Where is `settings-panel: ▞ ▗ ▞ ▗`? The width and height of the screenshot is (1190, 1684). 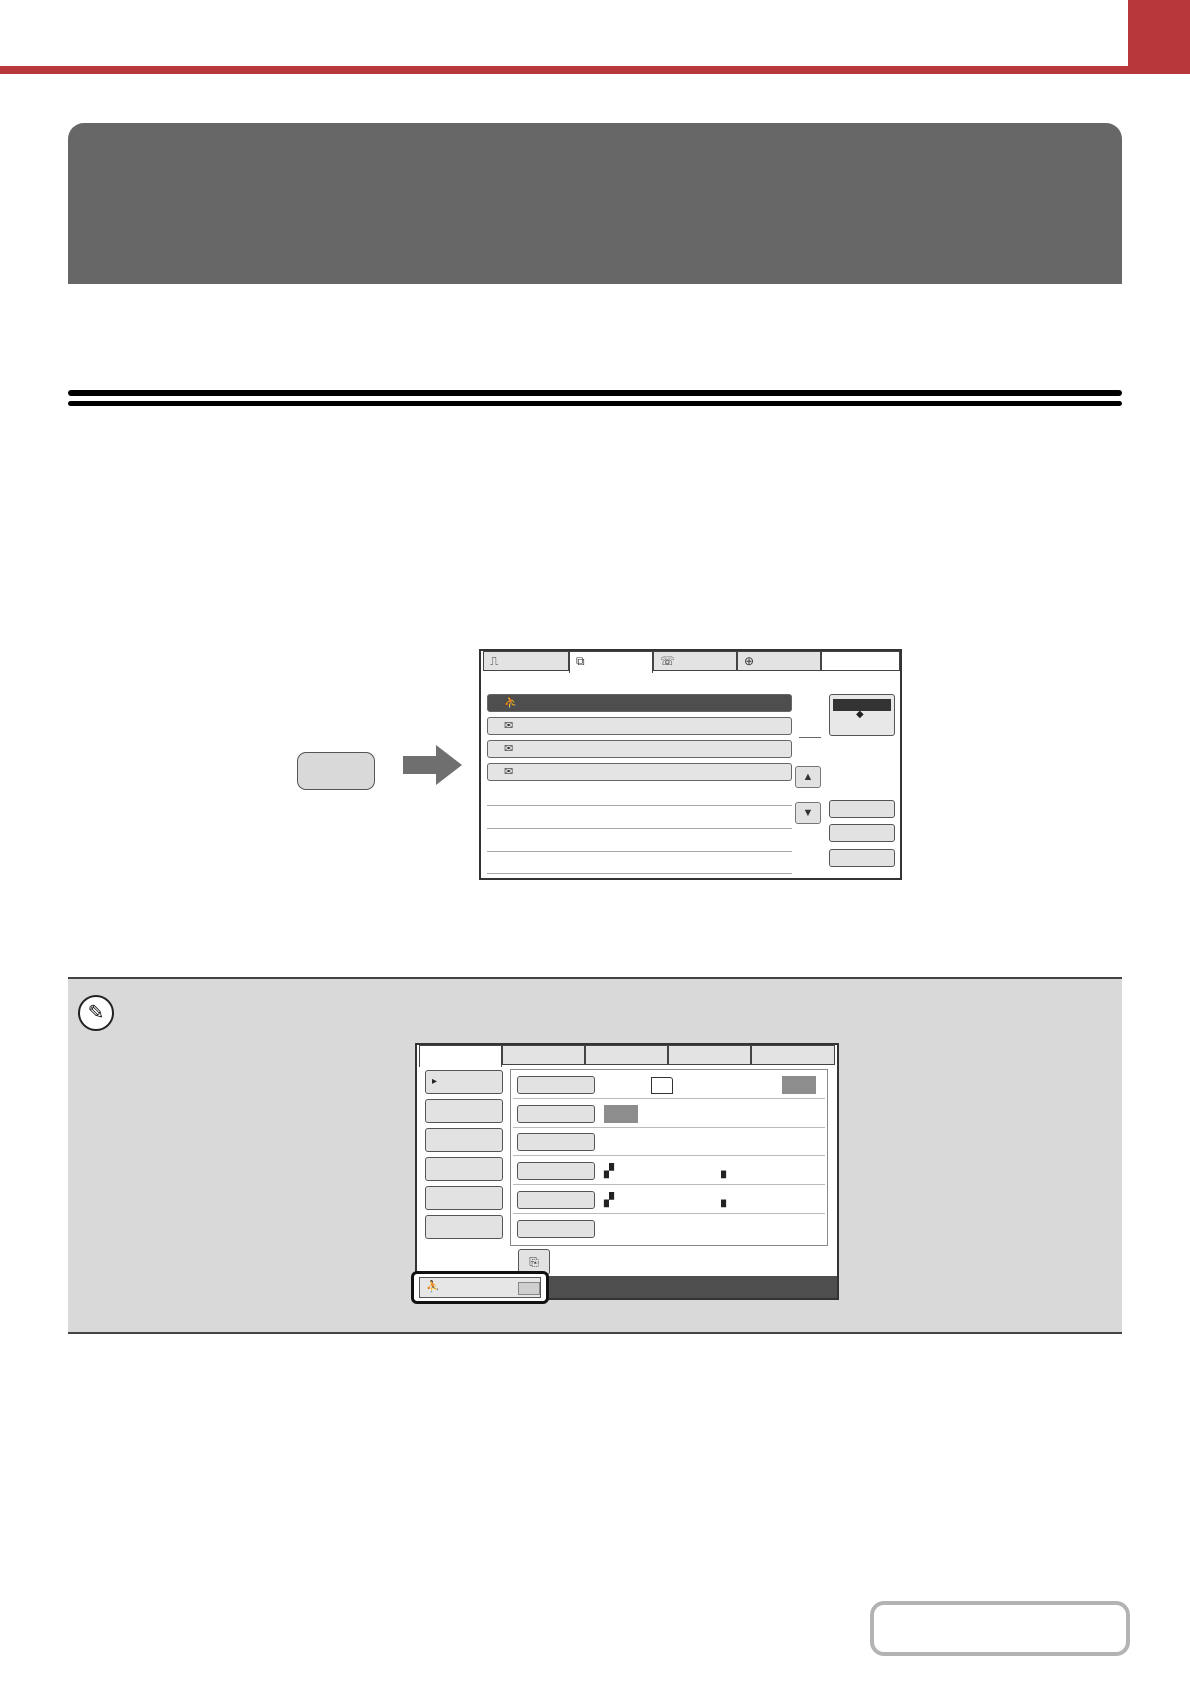 settings-panel: ▞ ▗ ▞ ▗ is located at coordinates (669, 1157).